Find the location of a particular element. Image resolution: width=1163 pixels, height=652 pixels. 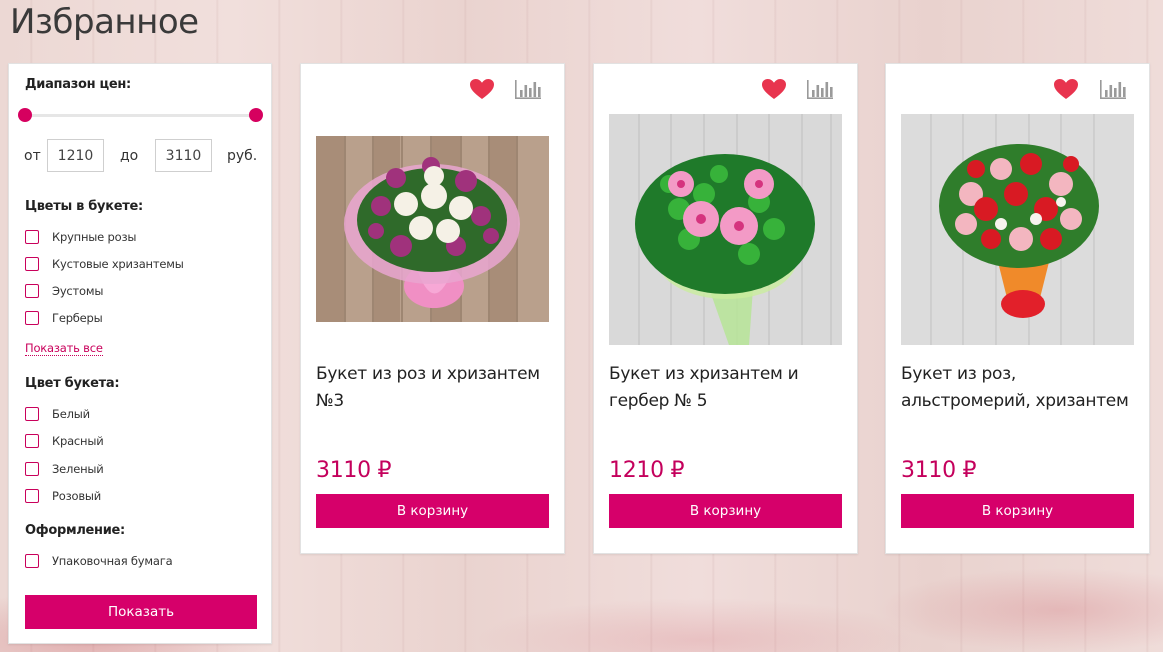

price-range-title: Диапазон цен: is located at coordinates (78, 84).